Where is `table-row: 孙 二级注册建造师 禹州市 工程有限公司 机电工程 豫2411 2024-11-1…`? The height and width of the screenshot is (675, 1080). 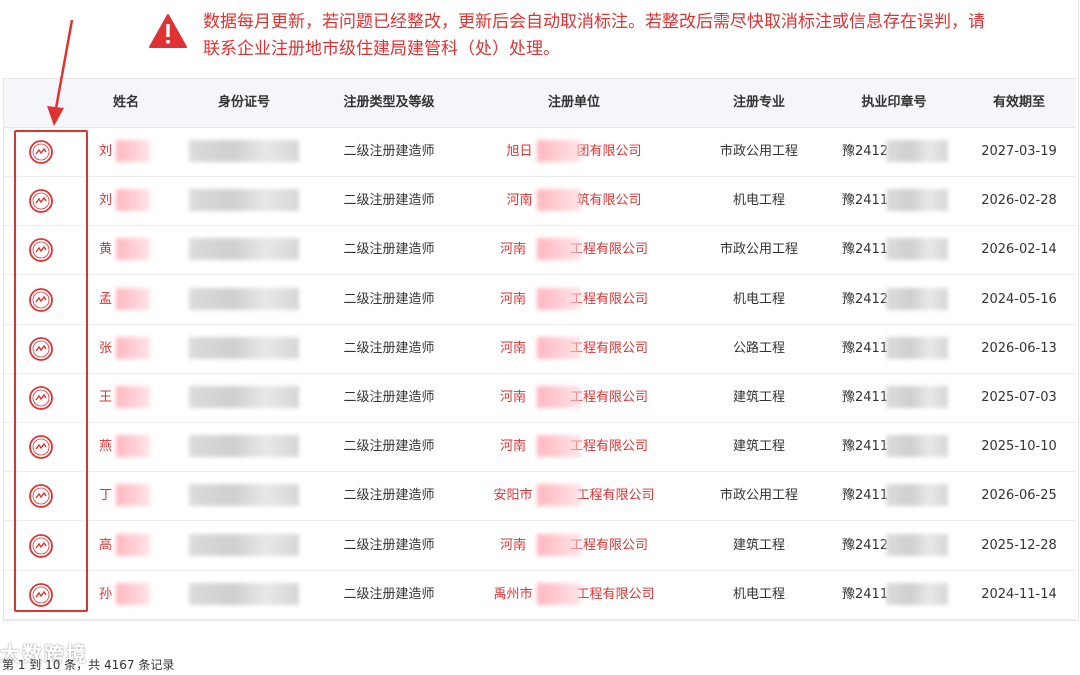 table-row: 孙 二级注册建造师 禹州市 工程有限公司 机电工程 豫2411 2024-11-1… is located at coordinates (540, 595).